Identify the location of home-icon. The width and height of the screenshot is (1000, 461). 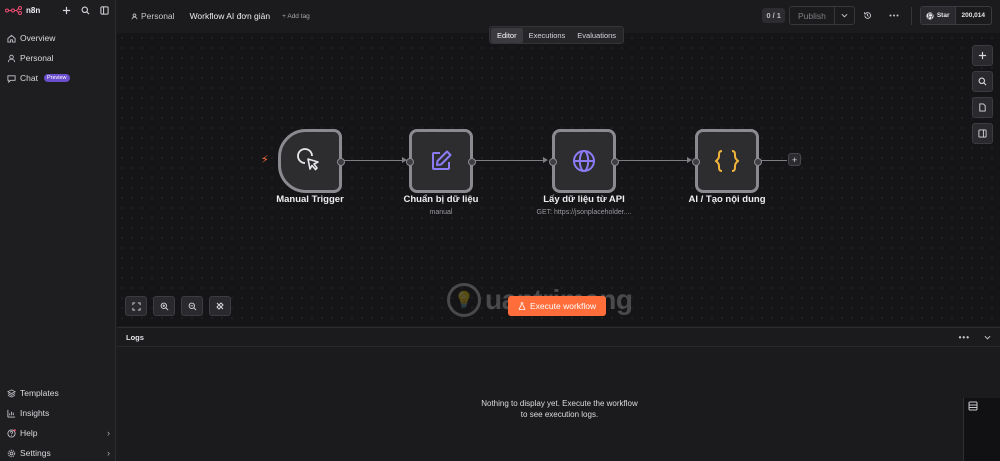
(11, 38).